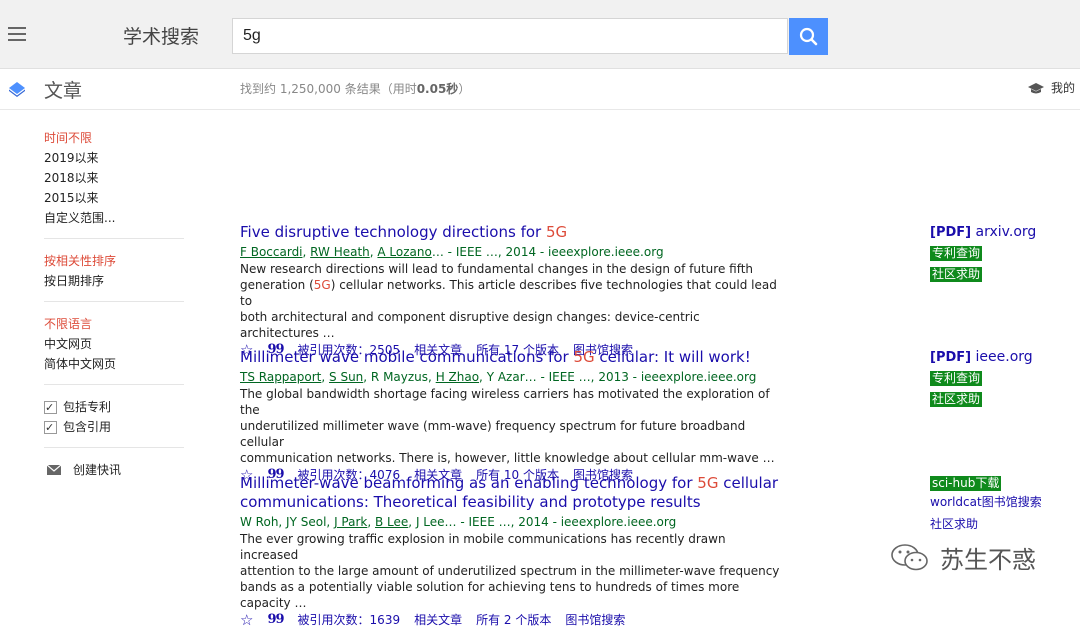 The width and height of the screenshot is (1080, 629). What do you see at coordinates (981, 357) in the screenshot?
I see `pdf-link: [PDF] ieee.org` at bounding box center [981, 357].